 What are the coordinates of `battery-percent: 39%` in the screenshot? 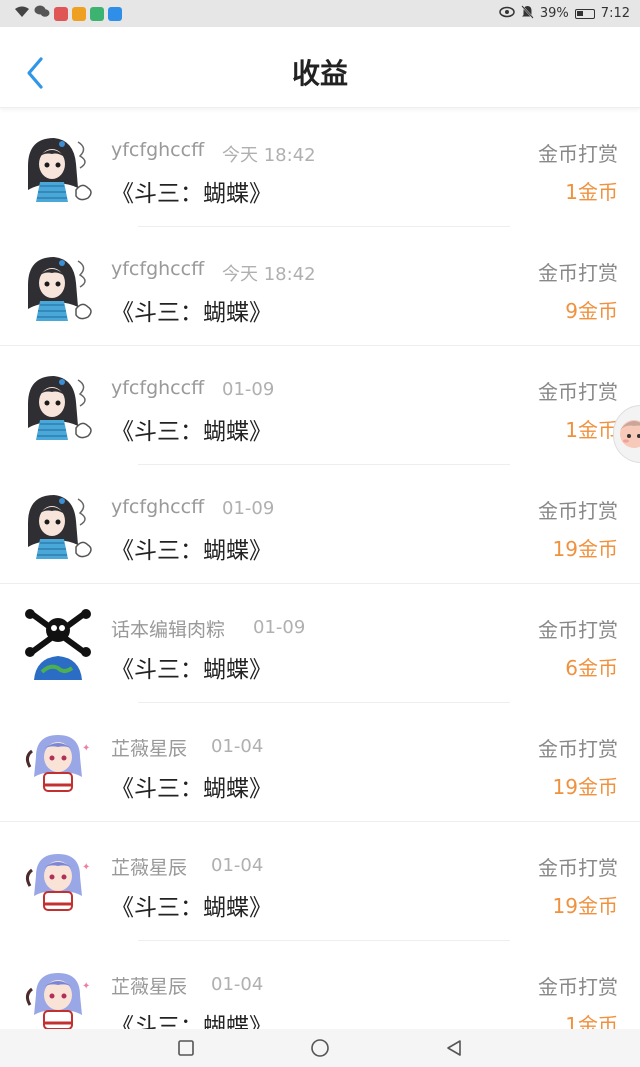 It's located at (554, 13).